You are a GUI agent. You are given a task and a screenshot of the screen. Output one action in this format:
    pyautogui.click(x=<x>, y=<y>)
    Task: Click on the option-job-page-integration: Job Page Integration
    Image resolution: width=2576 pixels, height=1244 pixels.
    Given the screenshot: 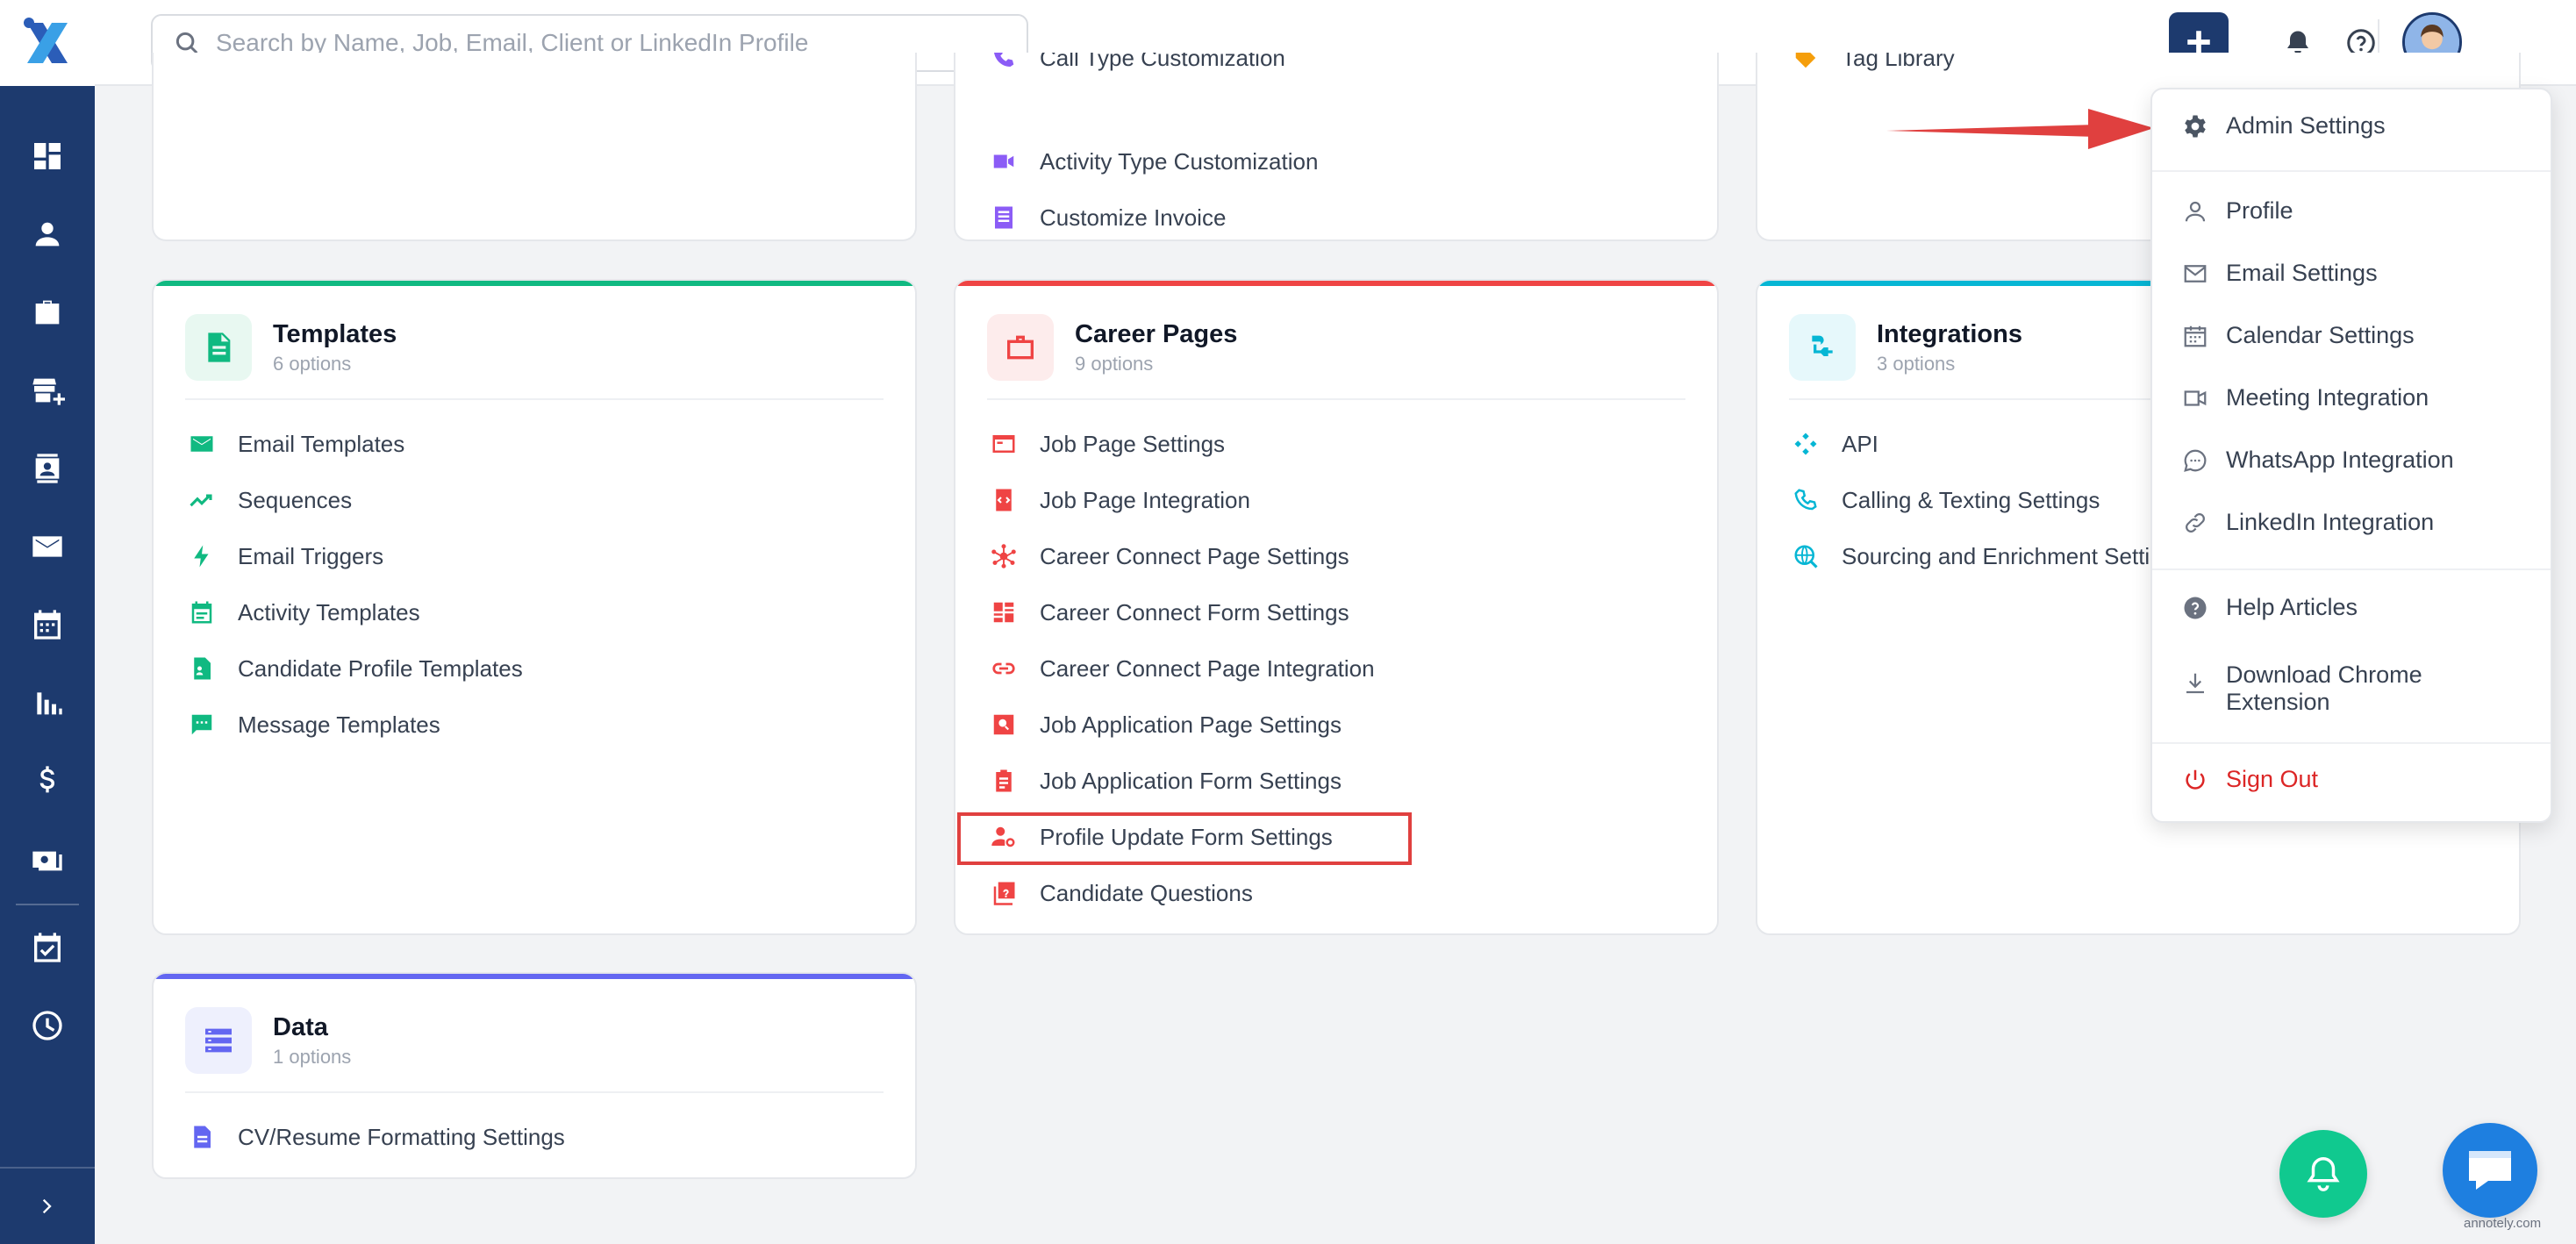 What is the action you would take?
    pyautogui.click(x=1120, y=500)
    